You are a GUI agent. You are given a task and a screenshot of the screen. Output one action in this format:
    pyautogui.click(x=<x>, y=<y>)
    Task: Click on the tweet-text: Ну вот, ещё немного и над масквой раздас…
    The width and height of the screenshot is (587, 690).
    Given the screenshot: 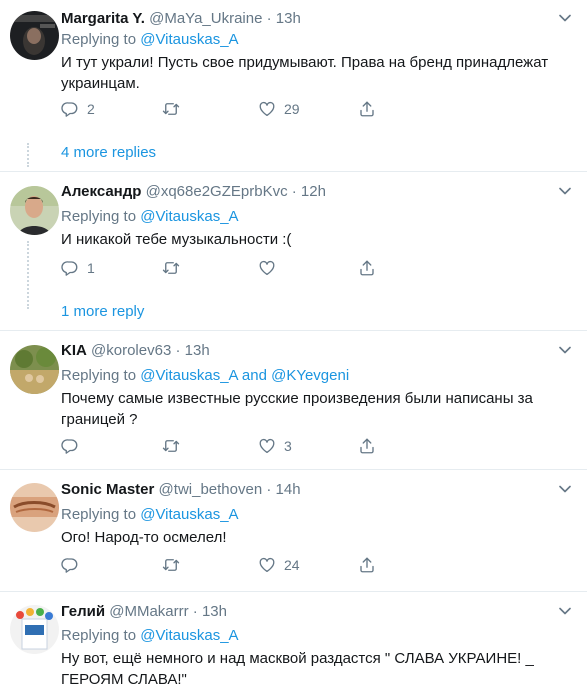 What is the action you would take?
    pyautogui.click(x=297, y=669)
    